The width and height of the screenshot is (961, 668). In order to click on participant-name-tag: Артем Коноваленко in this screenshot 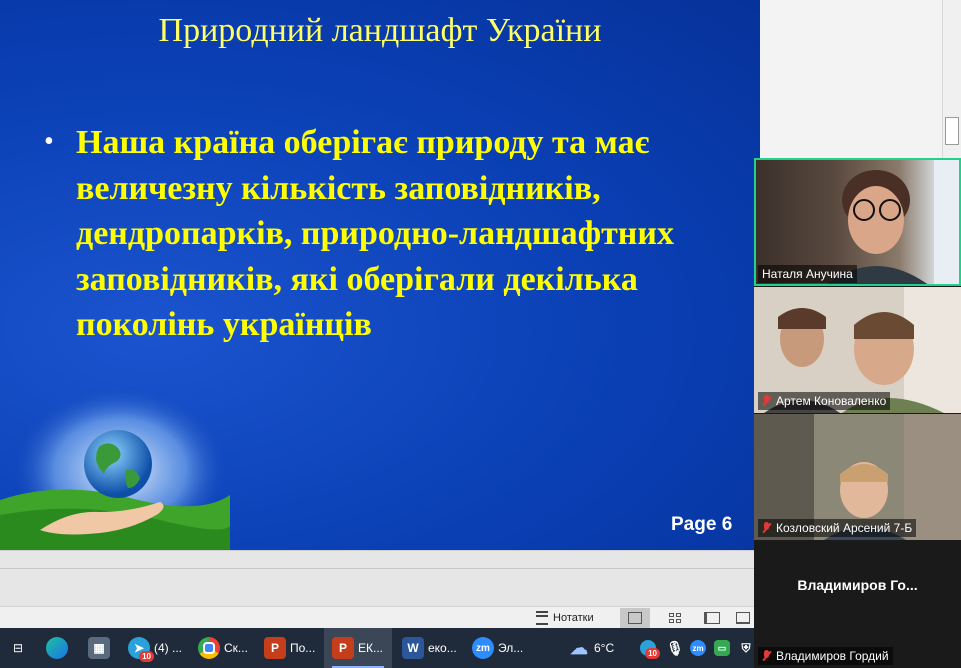, I will do `click(824, 401)`.